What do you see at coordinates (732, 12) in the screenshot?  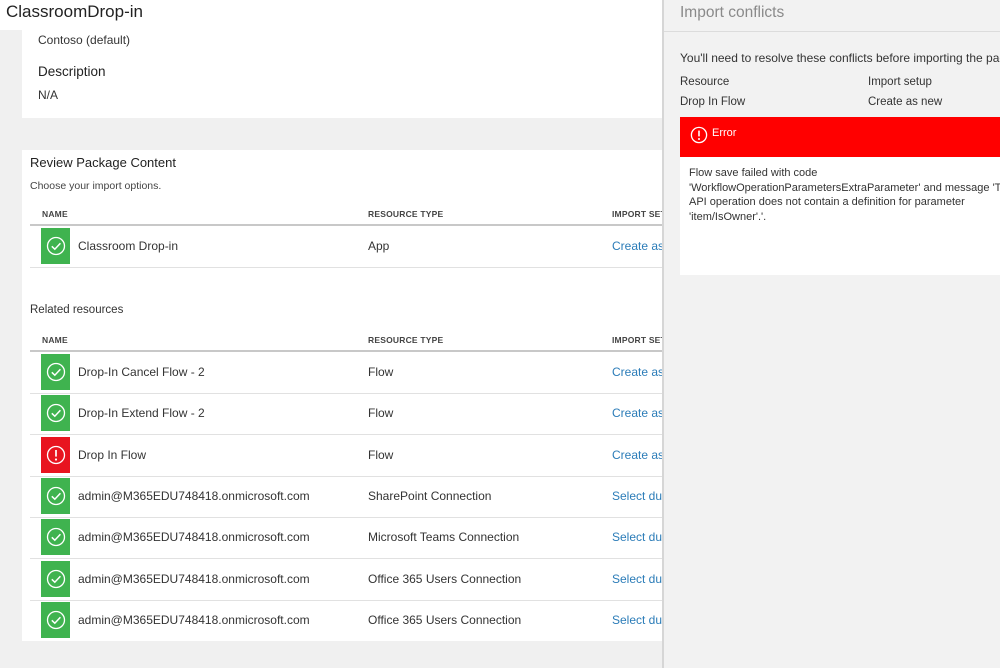 I see `panel-title: Import conflicts` at bounding box center [732, 12].